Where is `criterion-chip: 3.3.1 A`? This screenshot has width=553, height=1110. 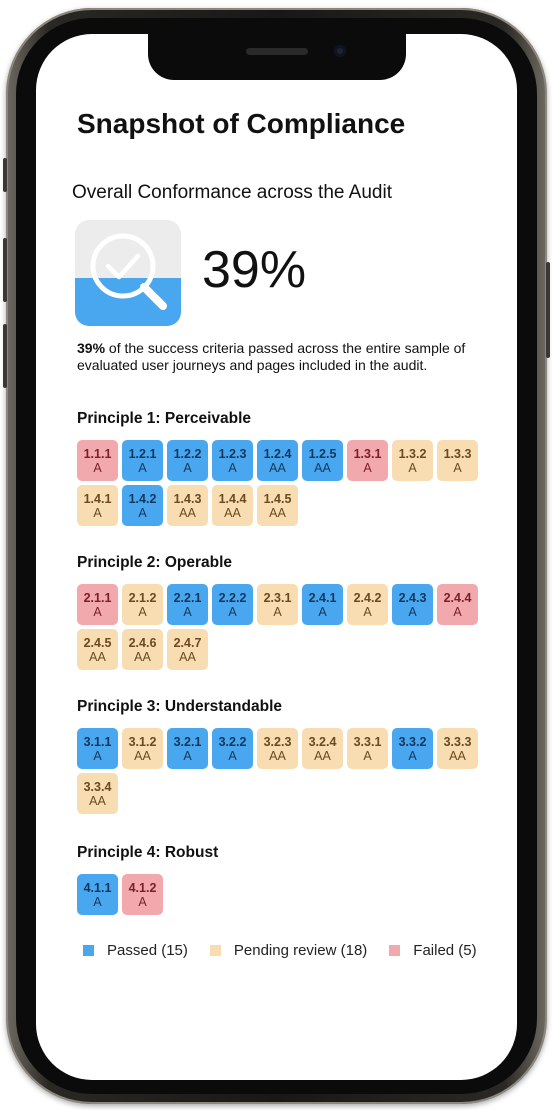 criterion-chip: 3.3.1 A is located at coordinates (367, 748).